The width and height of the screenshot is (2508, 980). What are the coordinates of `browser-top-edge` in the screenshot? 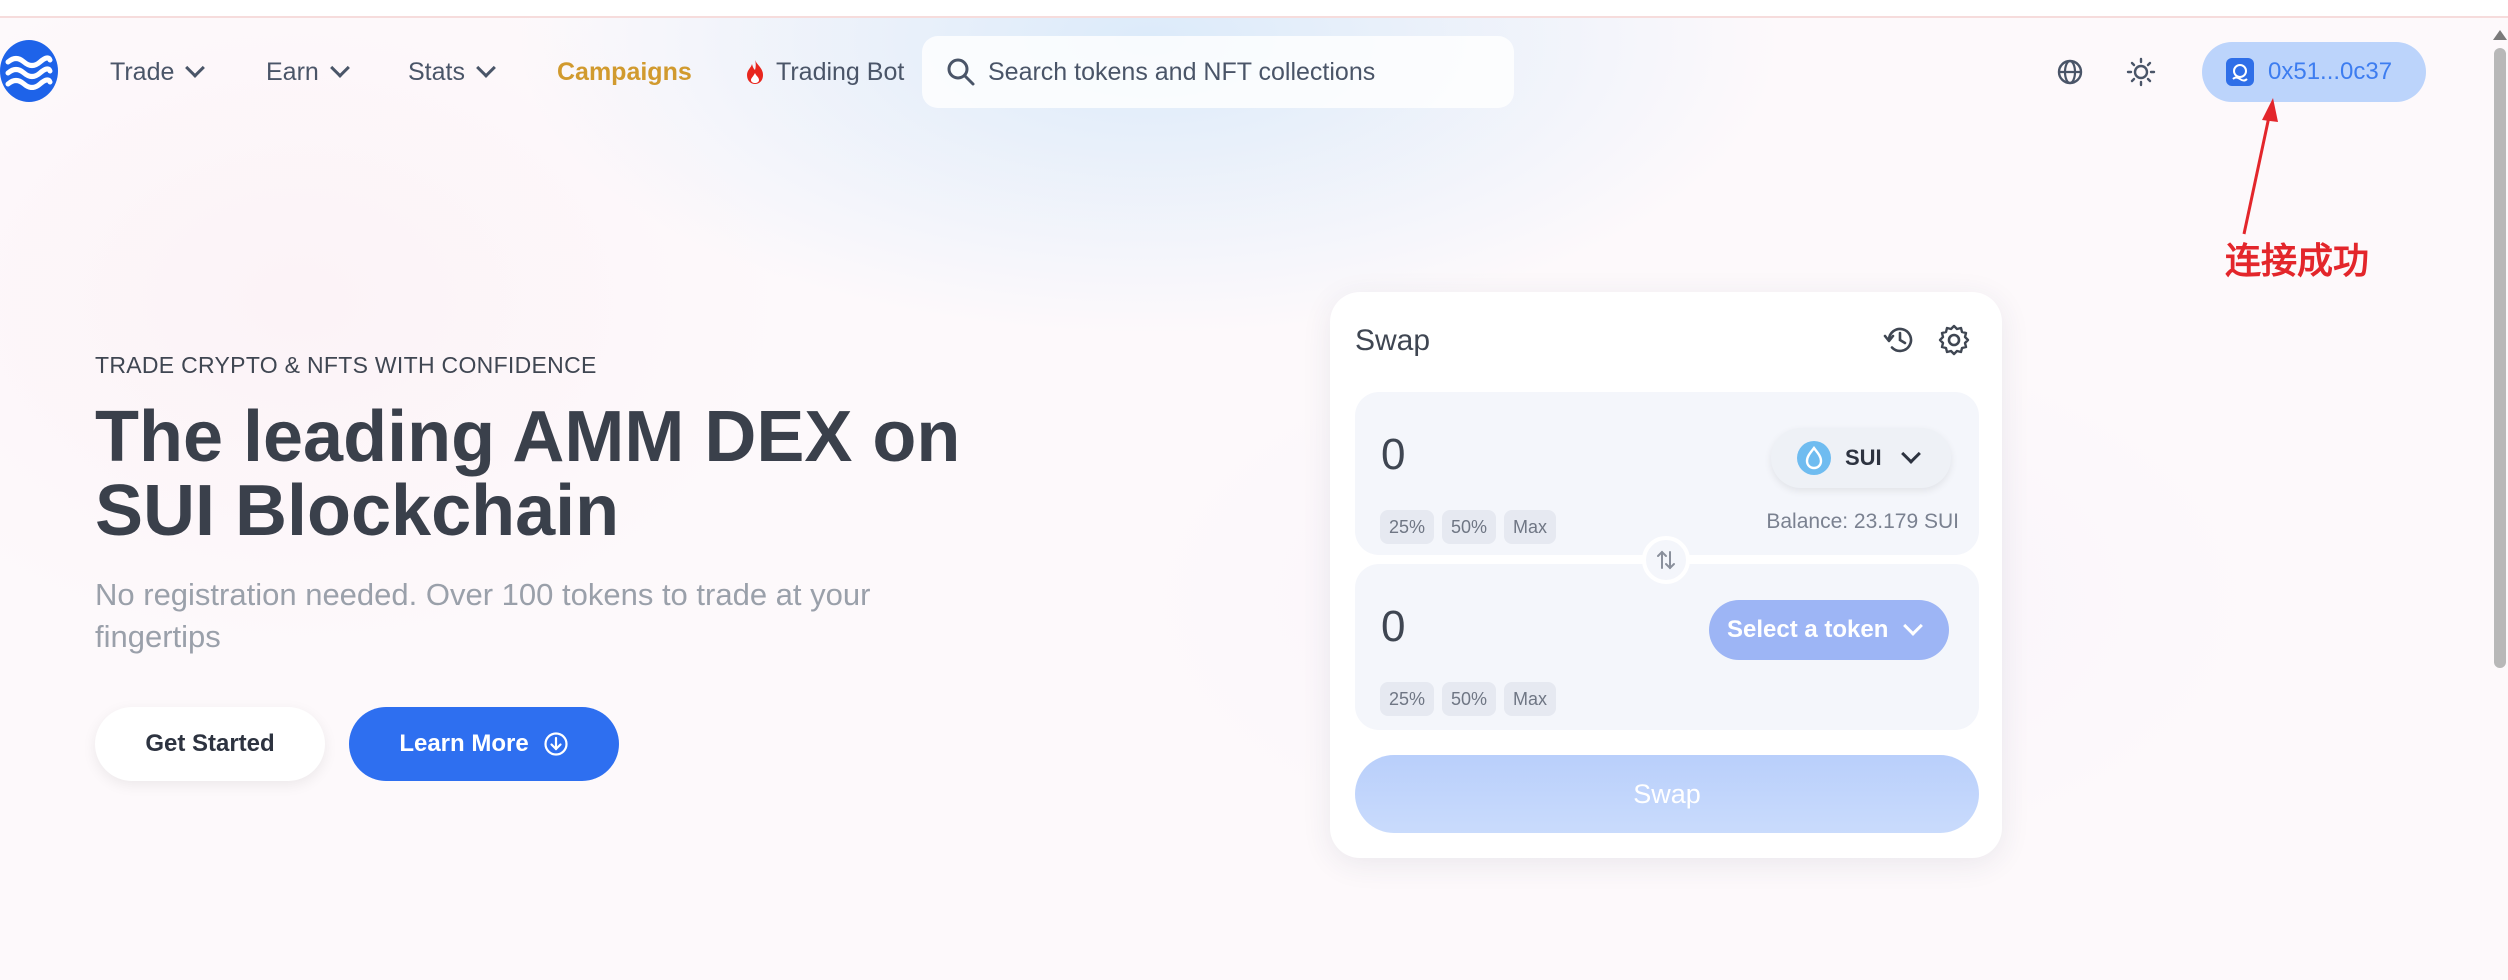 It's located at (1254, 9).